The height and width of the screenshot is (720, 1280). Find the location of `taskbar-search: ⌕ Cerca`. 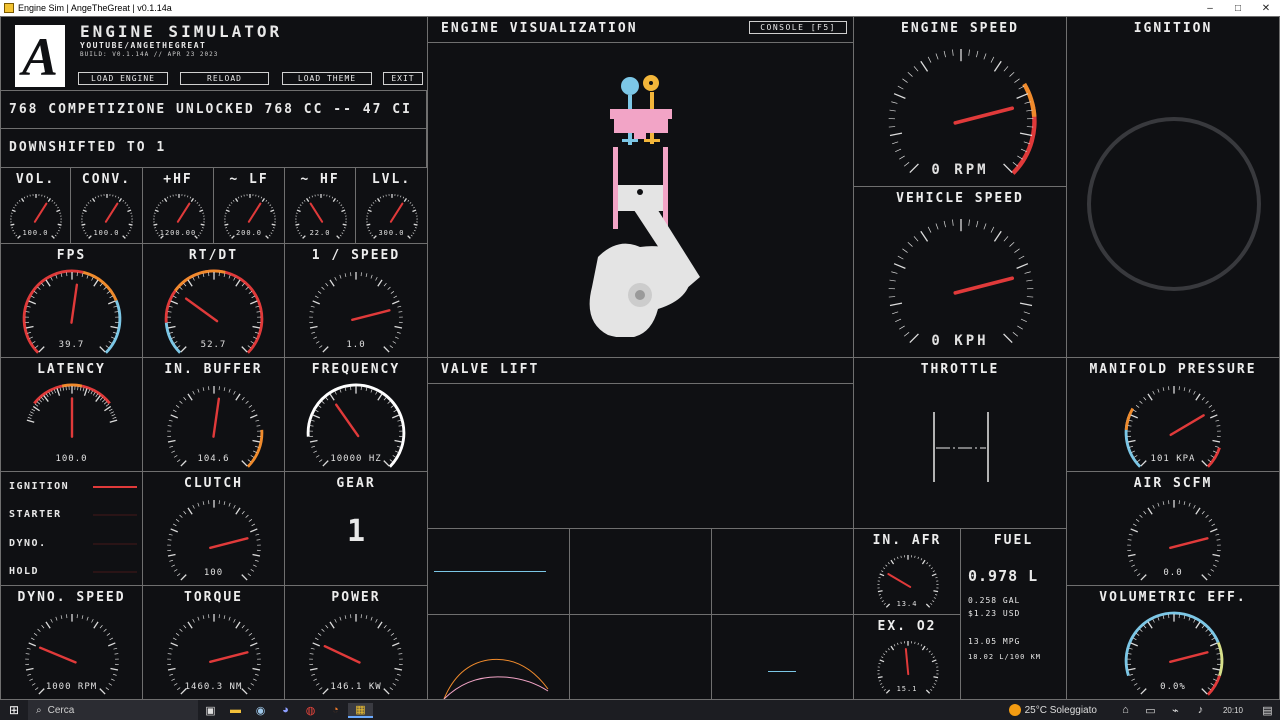

taskbar-search: ⌕ Cerca is located at coordinates (113, 710).